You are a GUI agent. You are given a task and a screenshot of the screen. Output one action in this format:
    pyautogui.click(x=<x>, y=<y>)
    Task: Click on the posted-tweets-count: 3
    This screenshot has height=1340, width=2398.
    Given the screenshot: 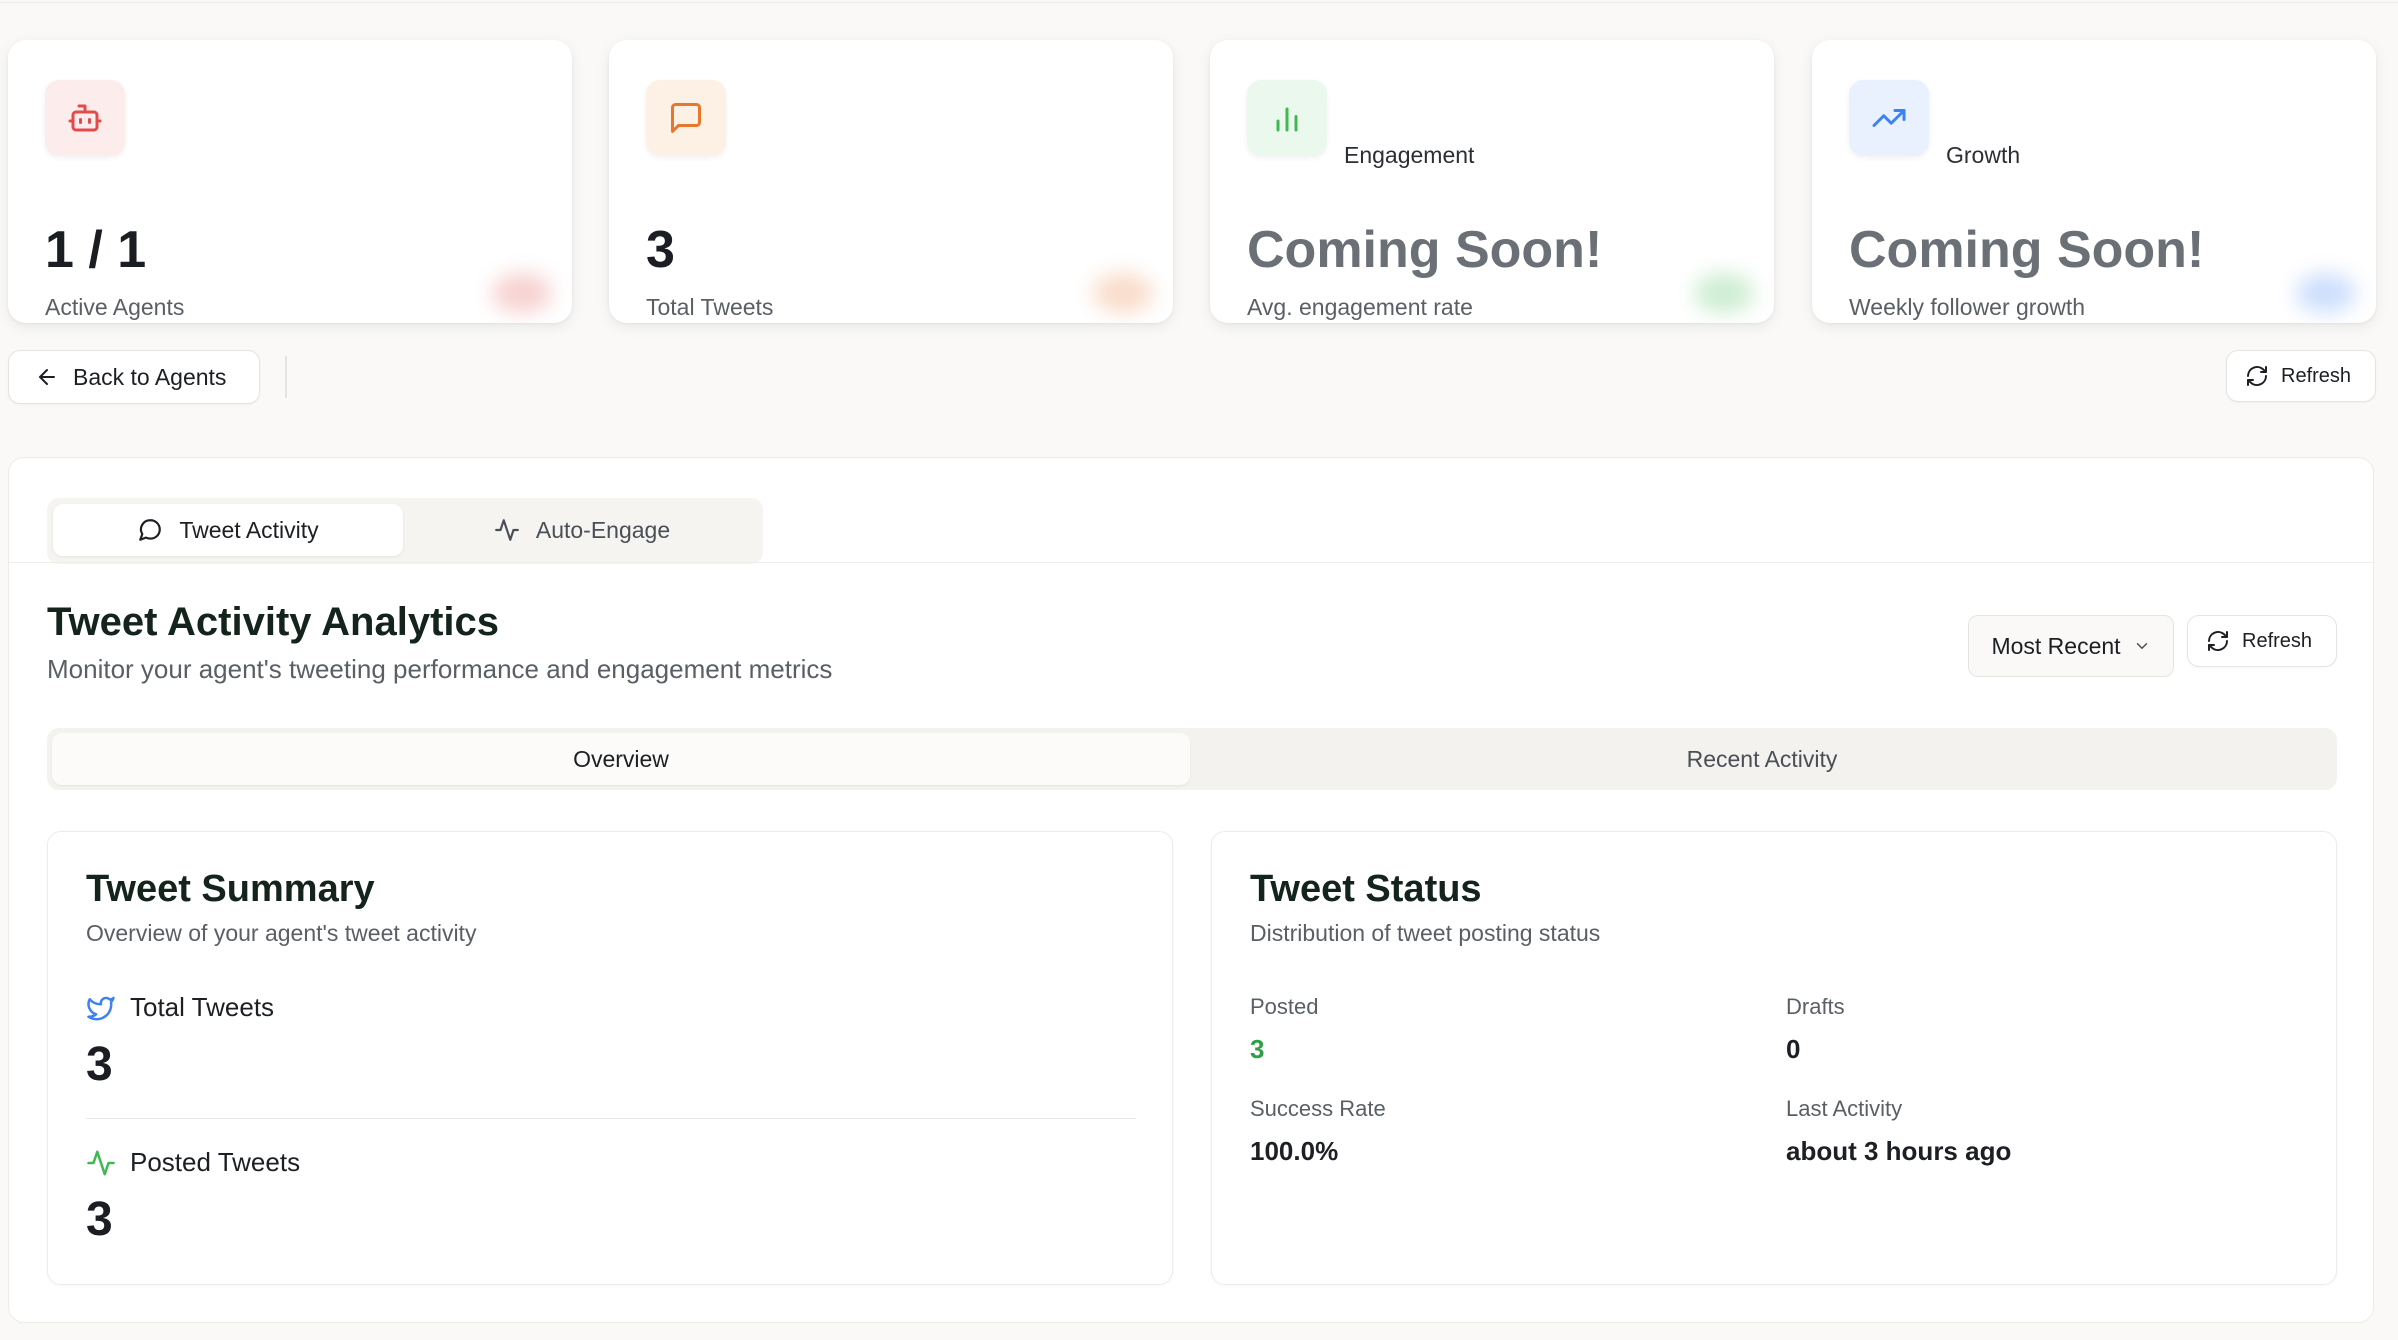 What is the action you would take?
    pyautogui.click(x=99, y=1219)
    